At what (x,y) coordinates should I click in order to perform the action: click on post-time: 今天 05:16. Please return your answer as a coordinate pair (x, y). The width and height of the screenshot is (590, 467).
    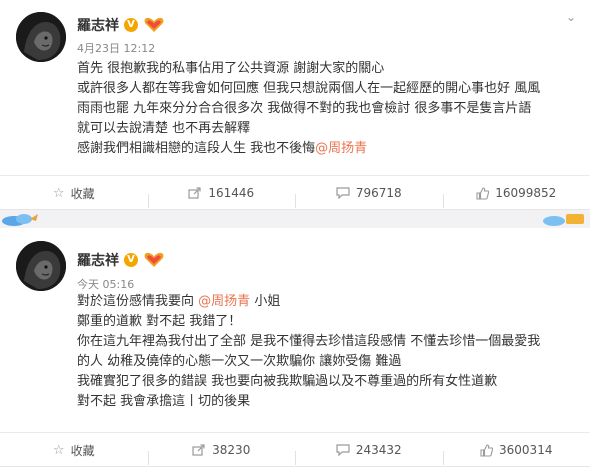
    Looking at the image, I should click on (105, 284).